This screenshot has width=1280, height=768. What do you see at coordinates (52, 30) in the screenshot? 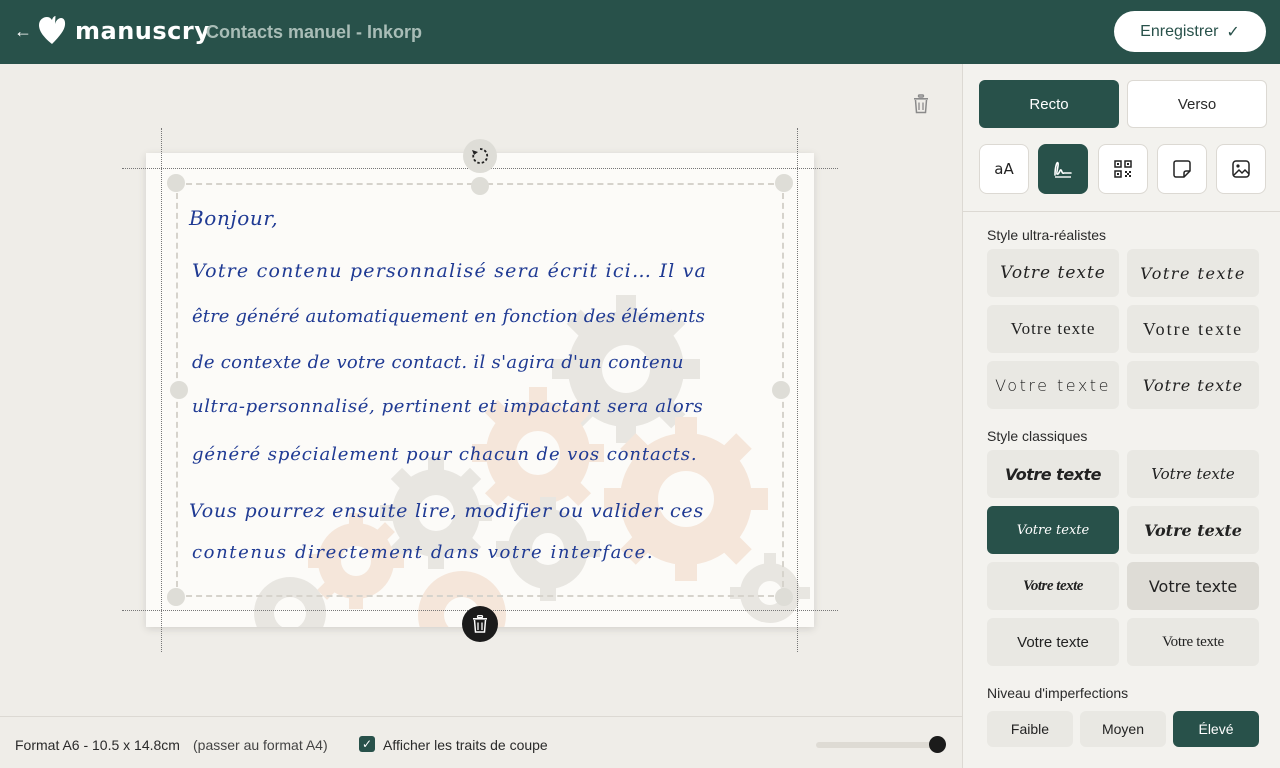
I see `logo-heart-icon` at bounding box center [52, 30].